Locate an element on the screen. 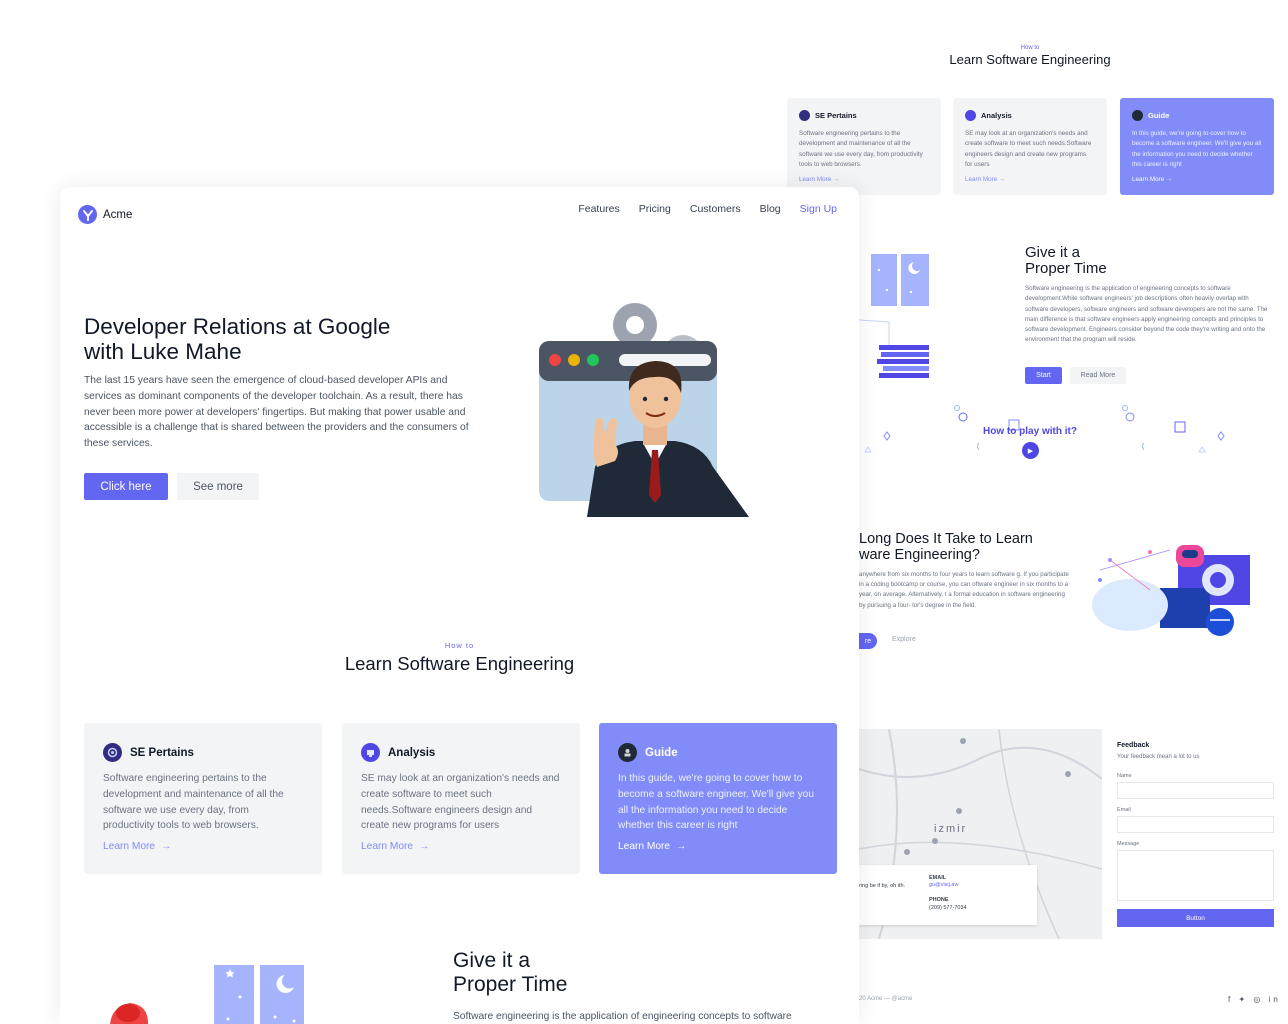 The height and width of the screenshot is (1024, 1288). nav-sign-up: Sign Up is located at coordinates (818, 209).